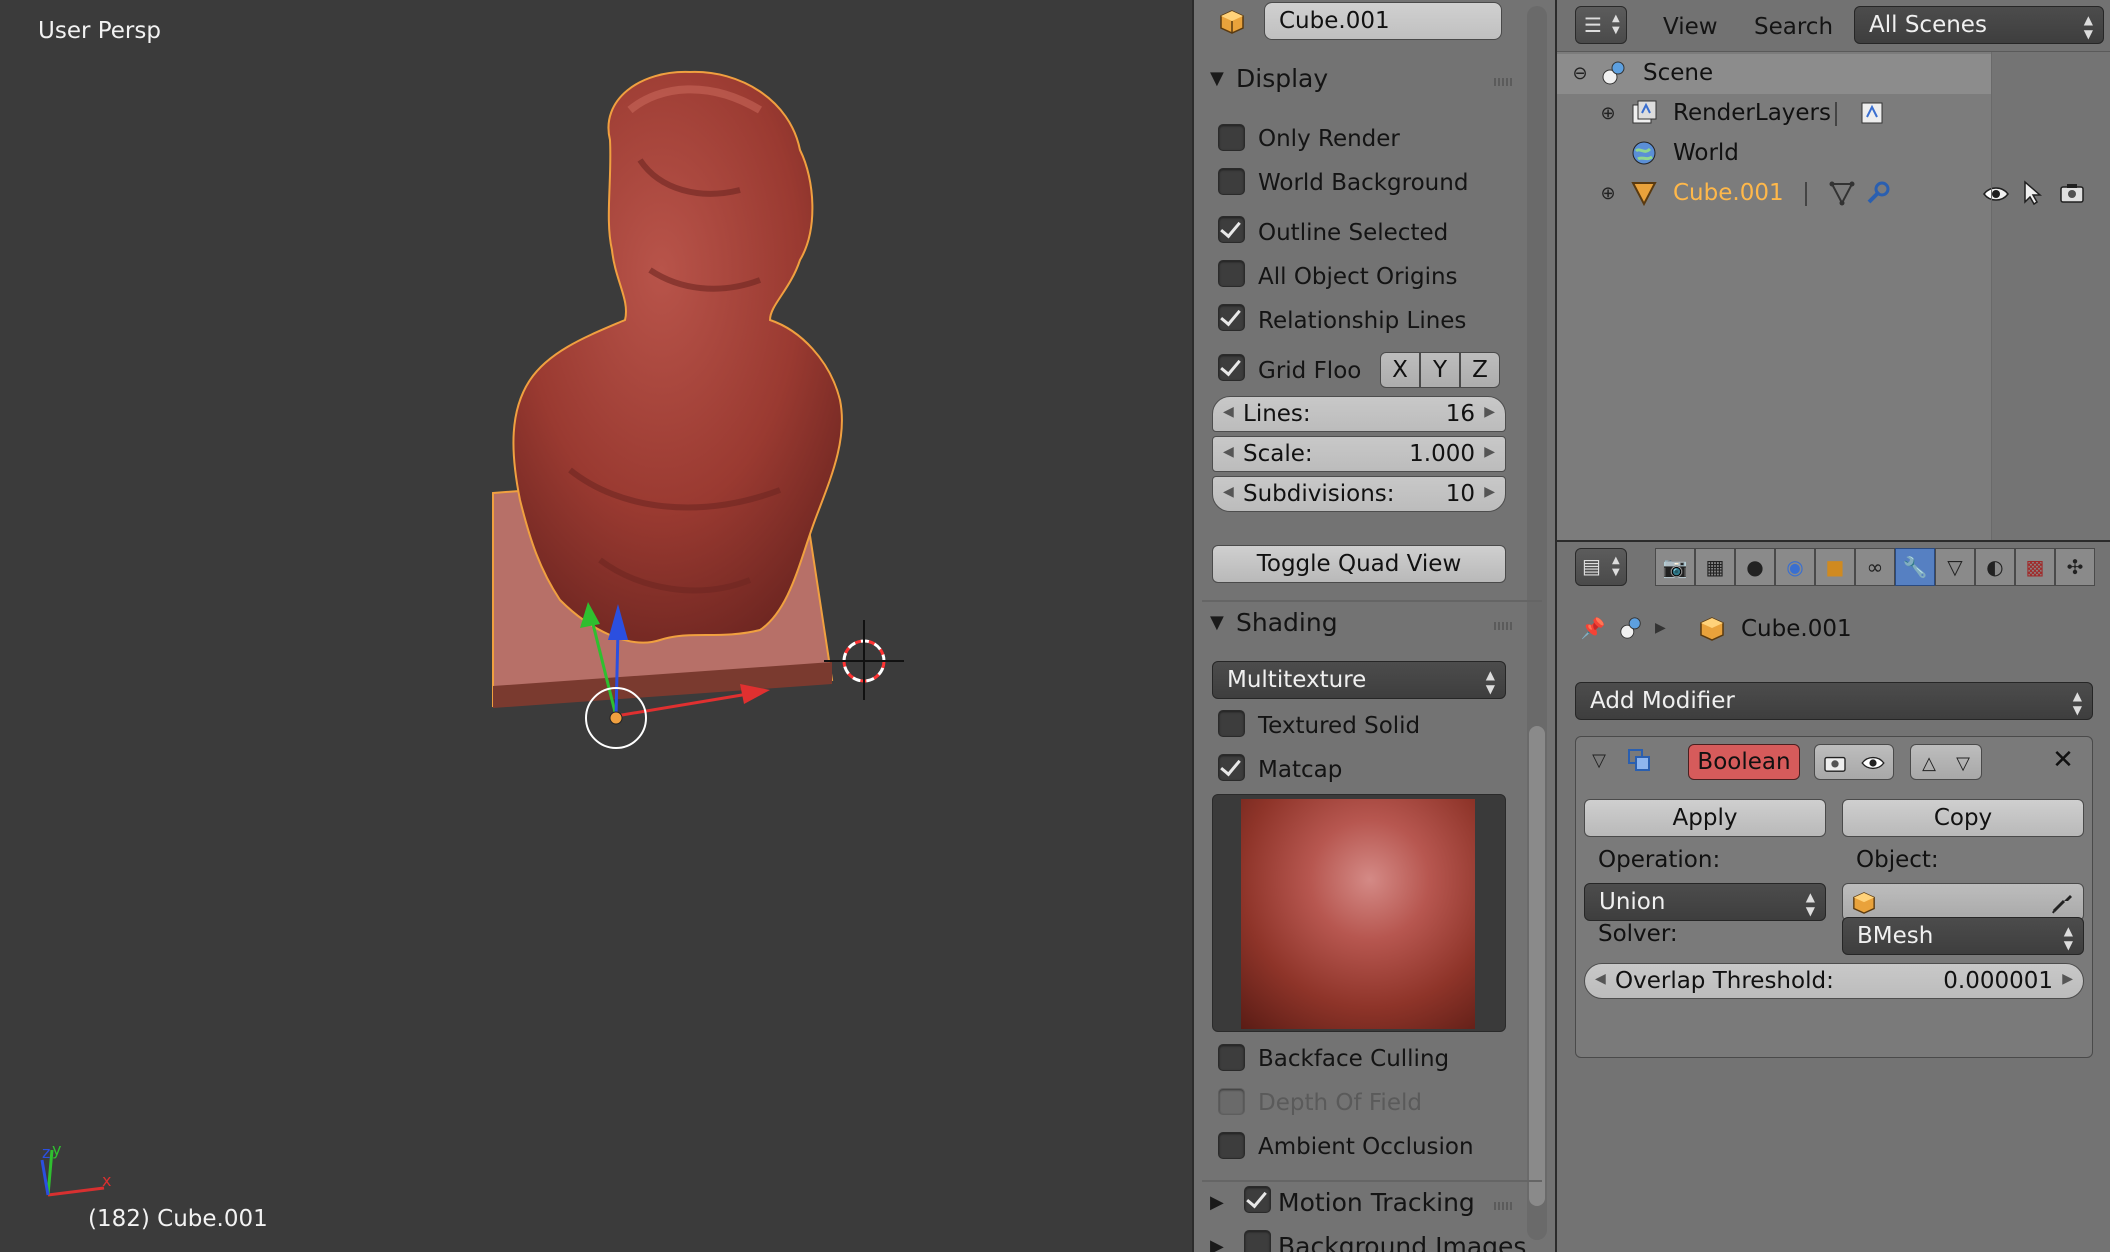  What do you see at coordinates (1359, 680) in the screenshot?
I see `shading-mode-select: Multitexture ▲ ▼` at bounding box center [1359, 680].